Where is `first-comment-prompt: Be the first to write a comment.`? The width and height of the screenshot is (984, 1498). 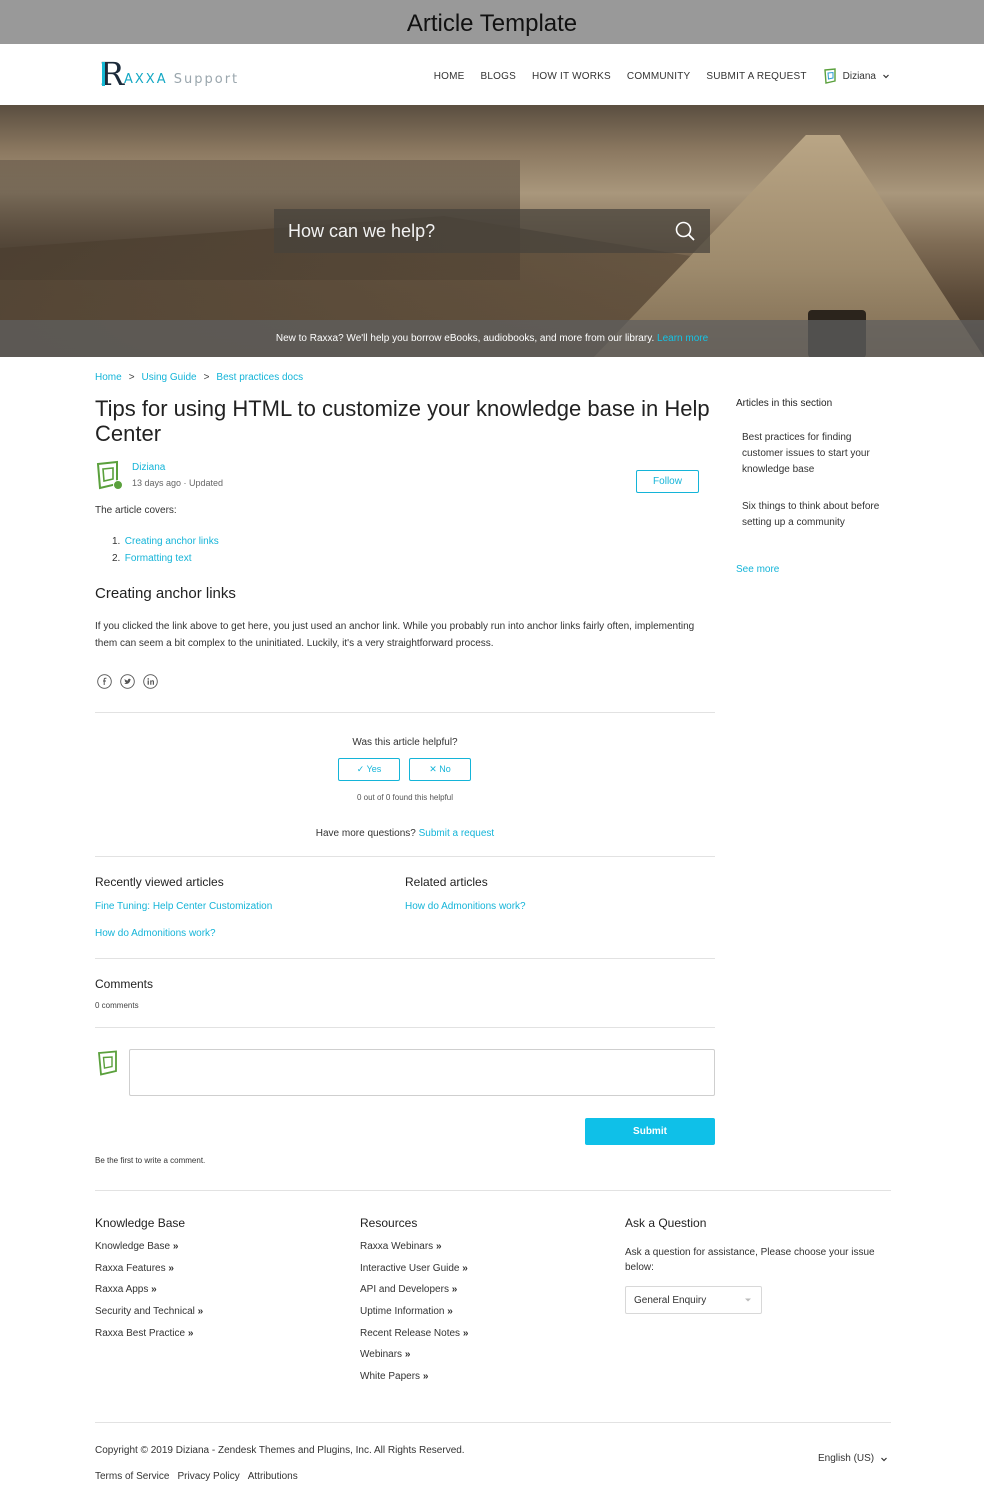
first-comment-prompt: Be the first to write a comment. is located at coordinates (150, 1160).